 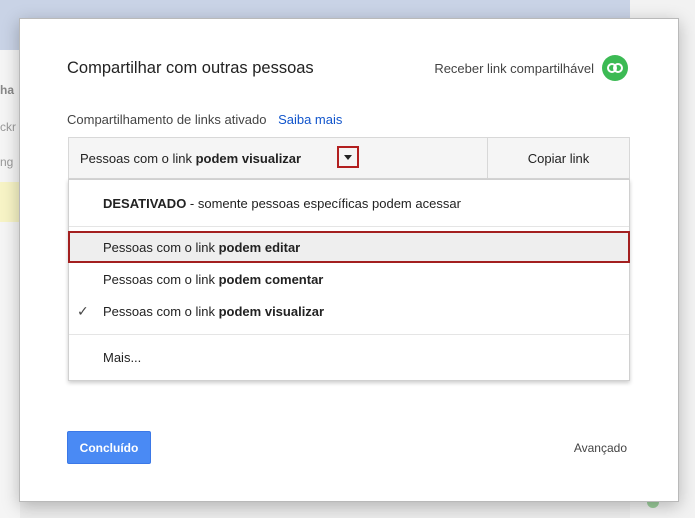 I want to click on link-icon, so click(x=615, y=68).